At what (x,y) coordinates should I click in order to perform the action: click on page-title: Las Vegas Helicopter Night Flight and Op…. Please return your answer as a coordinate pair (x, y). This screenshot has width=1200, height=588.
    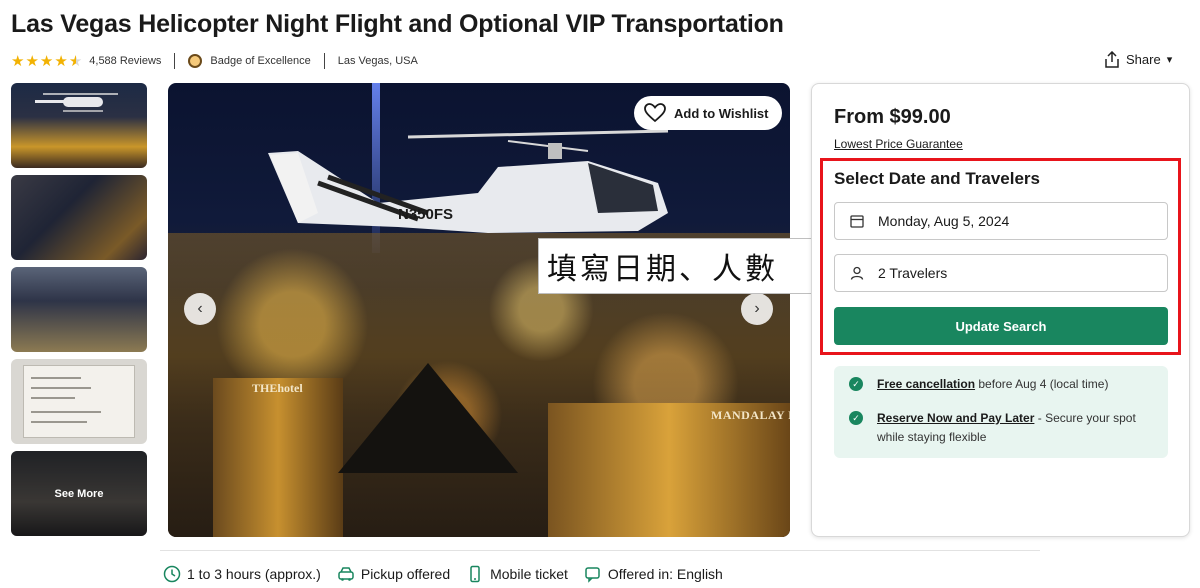
    Looking at the image, I should click on (397, 24).